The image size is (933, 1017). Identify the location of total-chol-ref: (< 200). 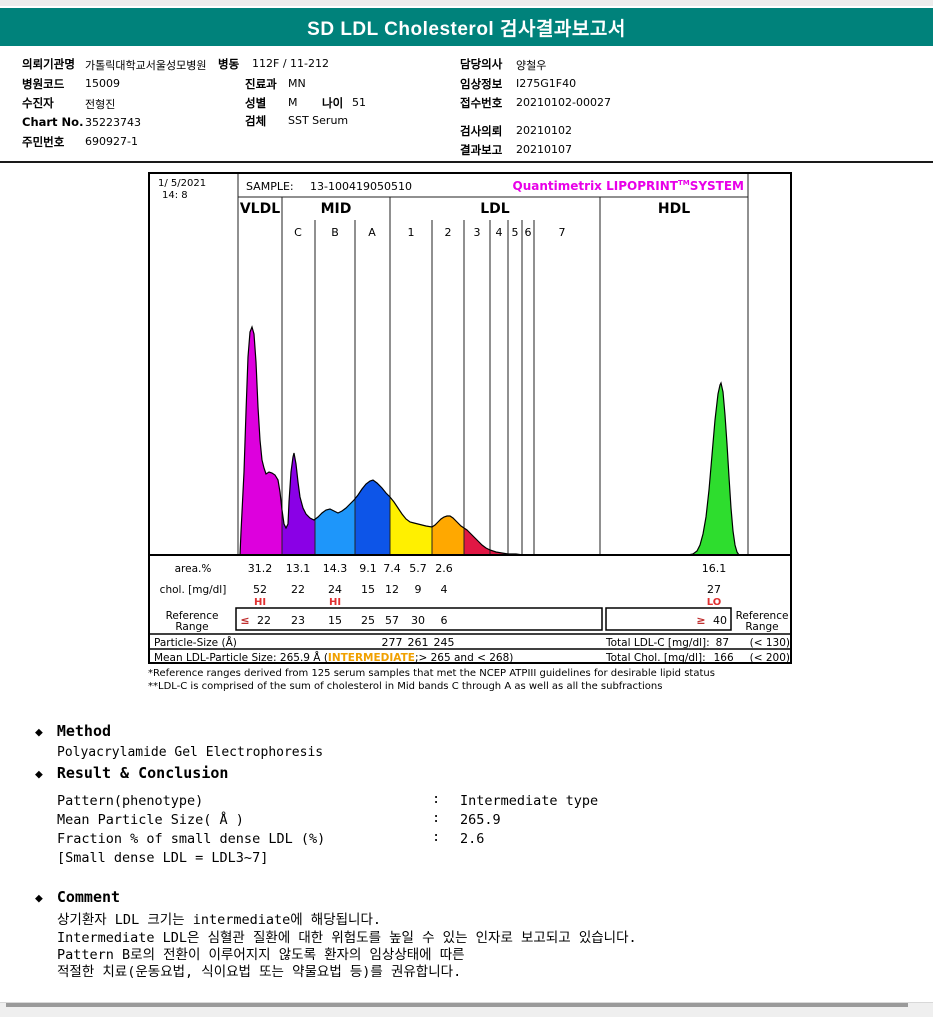
(770, 658).